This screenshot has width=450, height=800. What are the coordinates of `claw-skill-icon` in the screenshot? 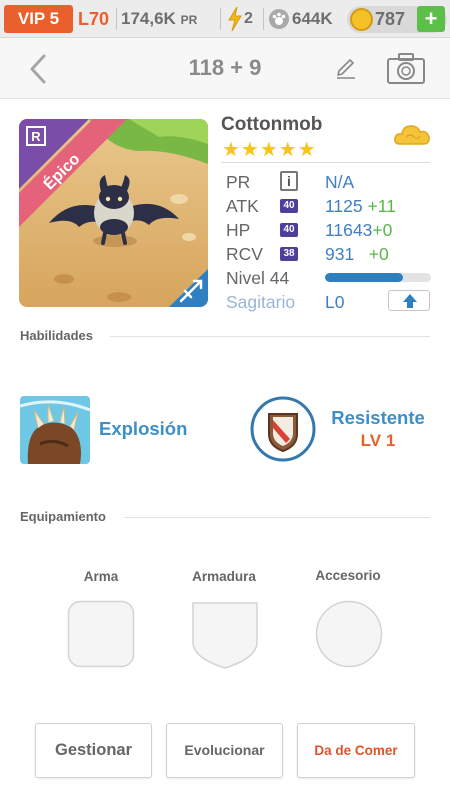 It's located at (55, 430).